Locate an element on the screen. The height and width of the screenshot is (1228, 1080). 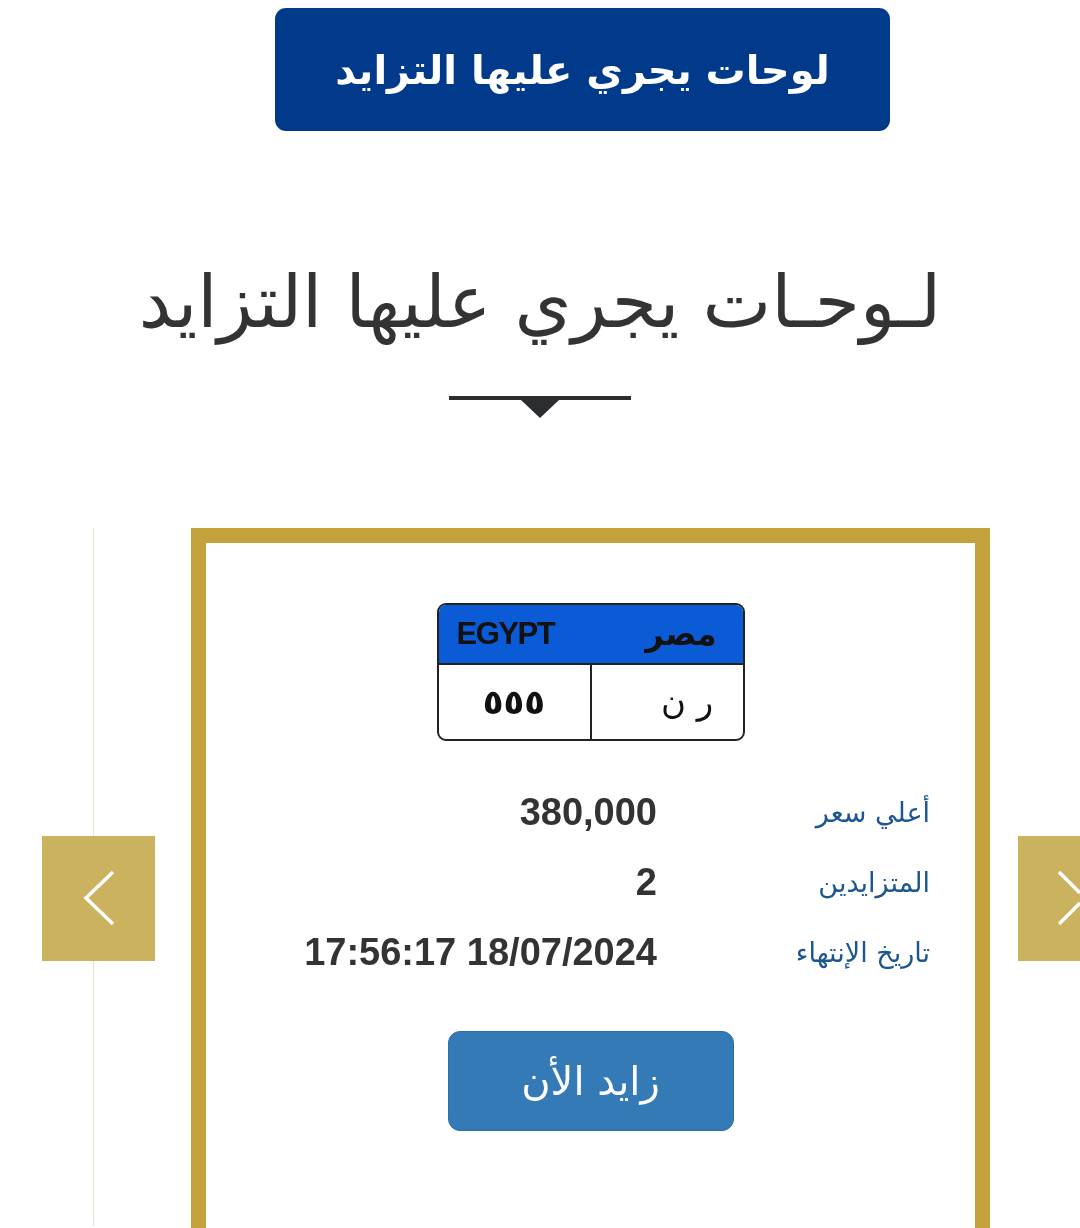
plate-country-text: مصر is located at coordinates (681, 633).